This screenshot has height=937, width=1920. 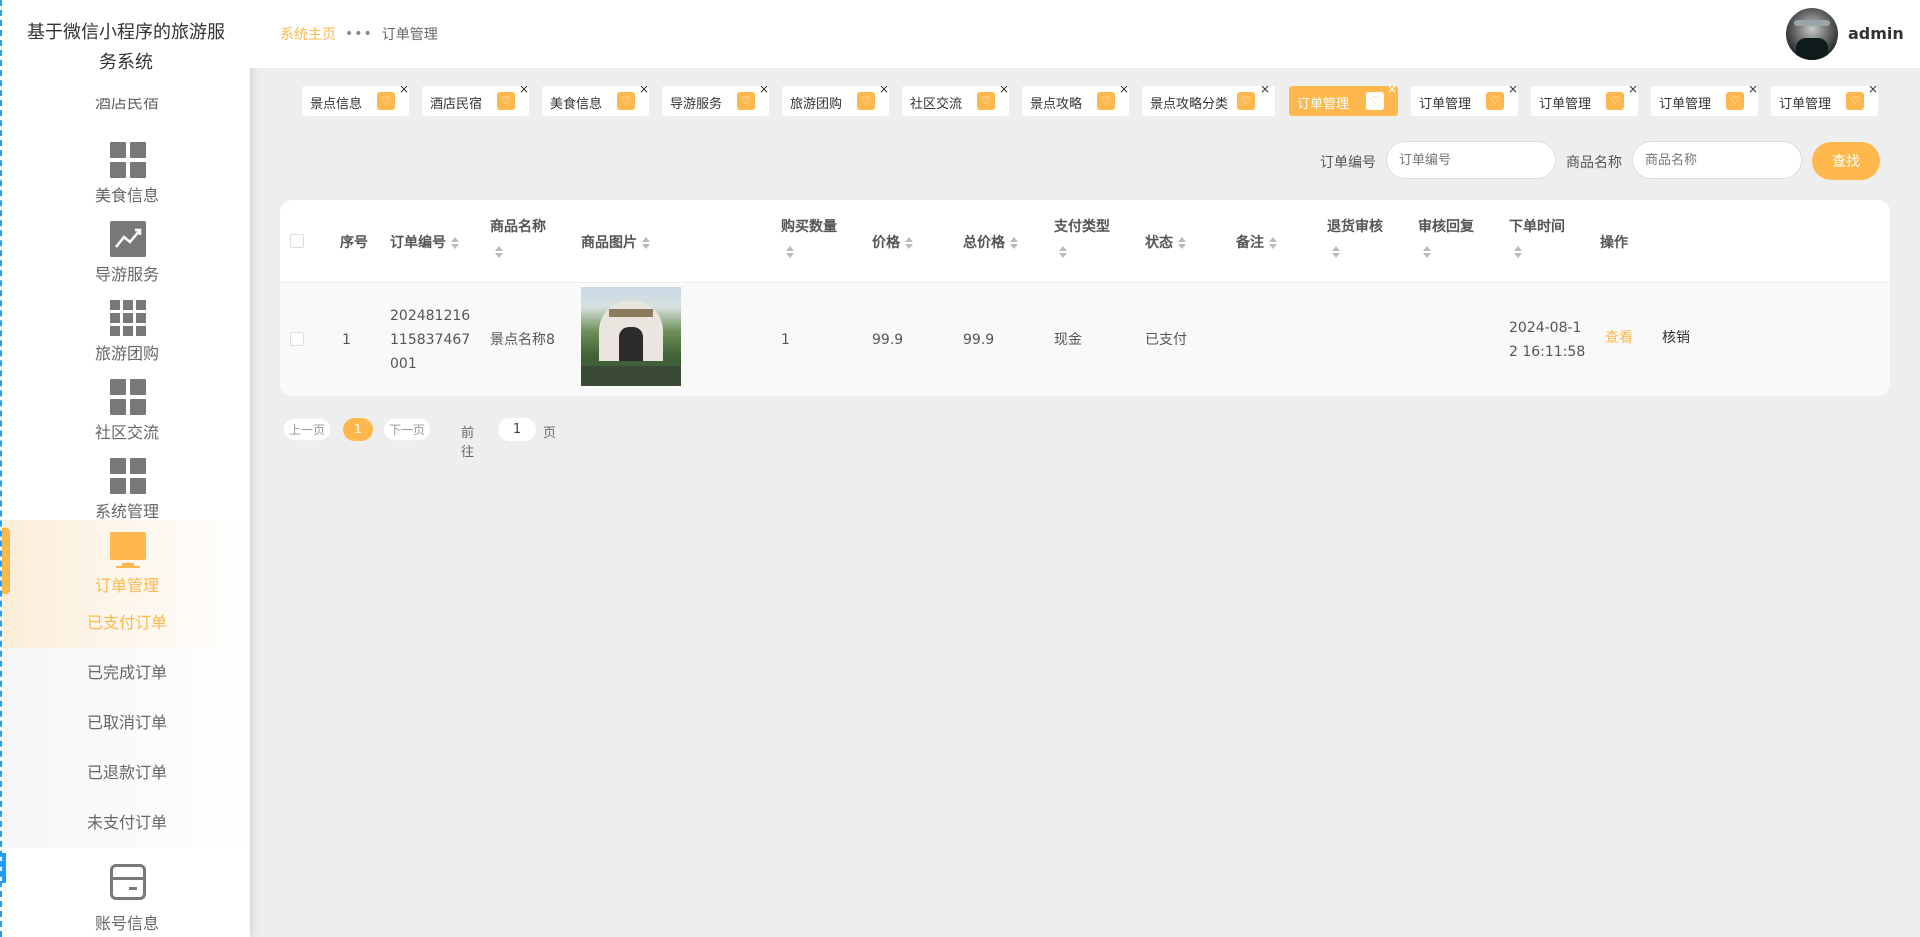 What do you see at coordinates (358, 429) in the screenshot?
I see `page-number-current: 1` at bounding box center [358, 429].